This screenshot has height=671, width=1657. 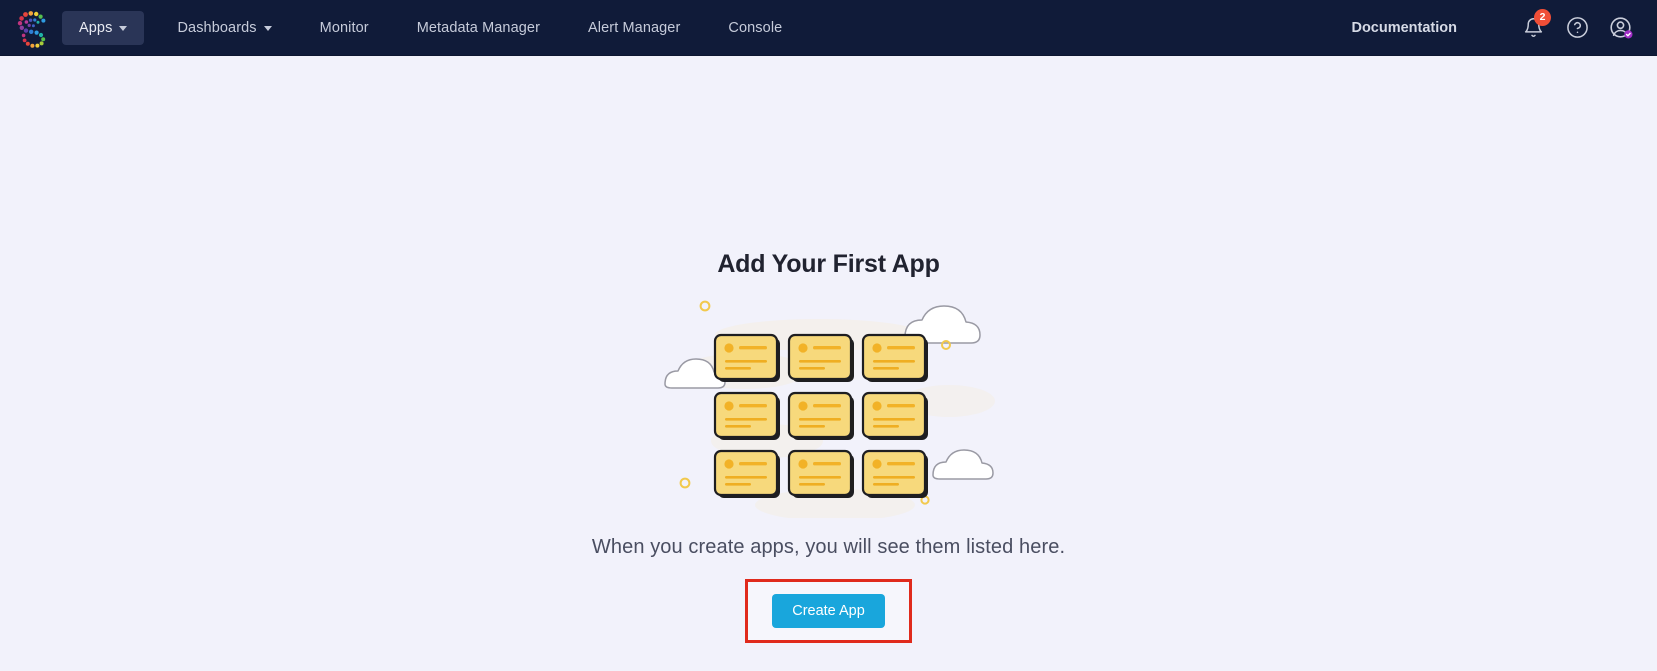 I want to click on app-card-grid, so click(x=821, y=416).